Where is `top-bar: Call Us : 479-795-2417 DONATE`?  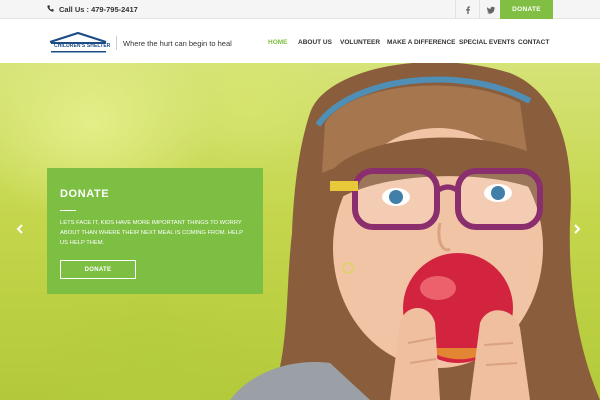
top-bar: Call Us : 479-795-2417 DONATE is located at coordinates (300, 9).